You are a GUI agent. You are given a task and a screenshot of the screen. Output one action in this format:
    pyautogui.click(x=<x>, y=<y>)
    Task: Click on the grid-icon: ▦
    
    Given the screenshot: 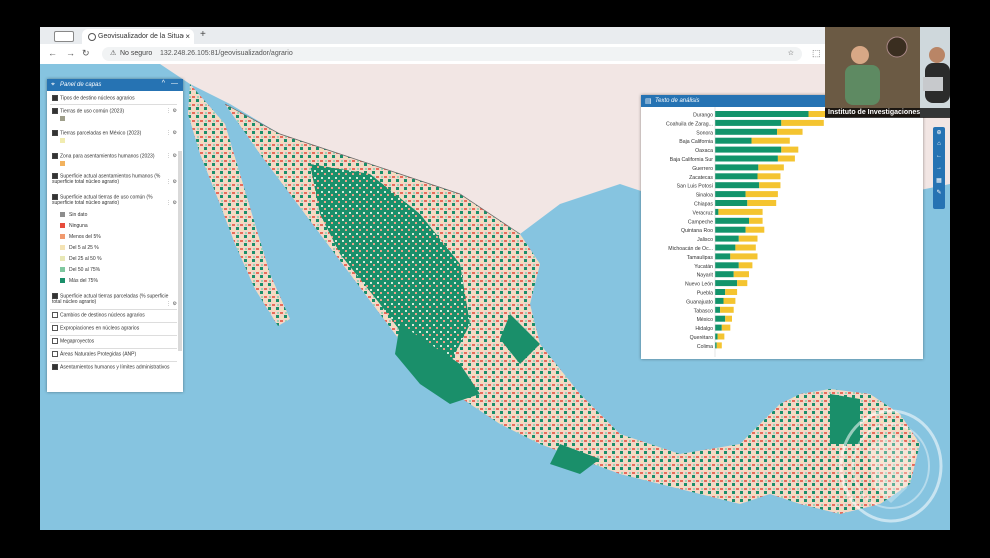 What is the action you would take?
    pyautogui.click(x=939, y=182)
    